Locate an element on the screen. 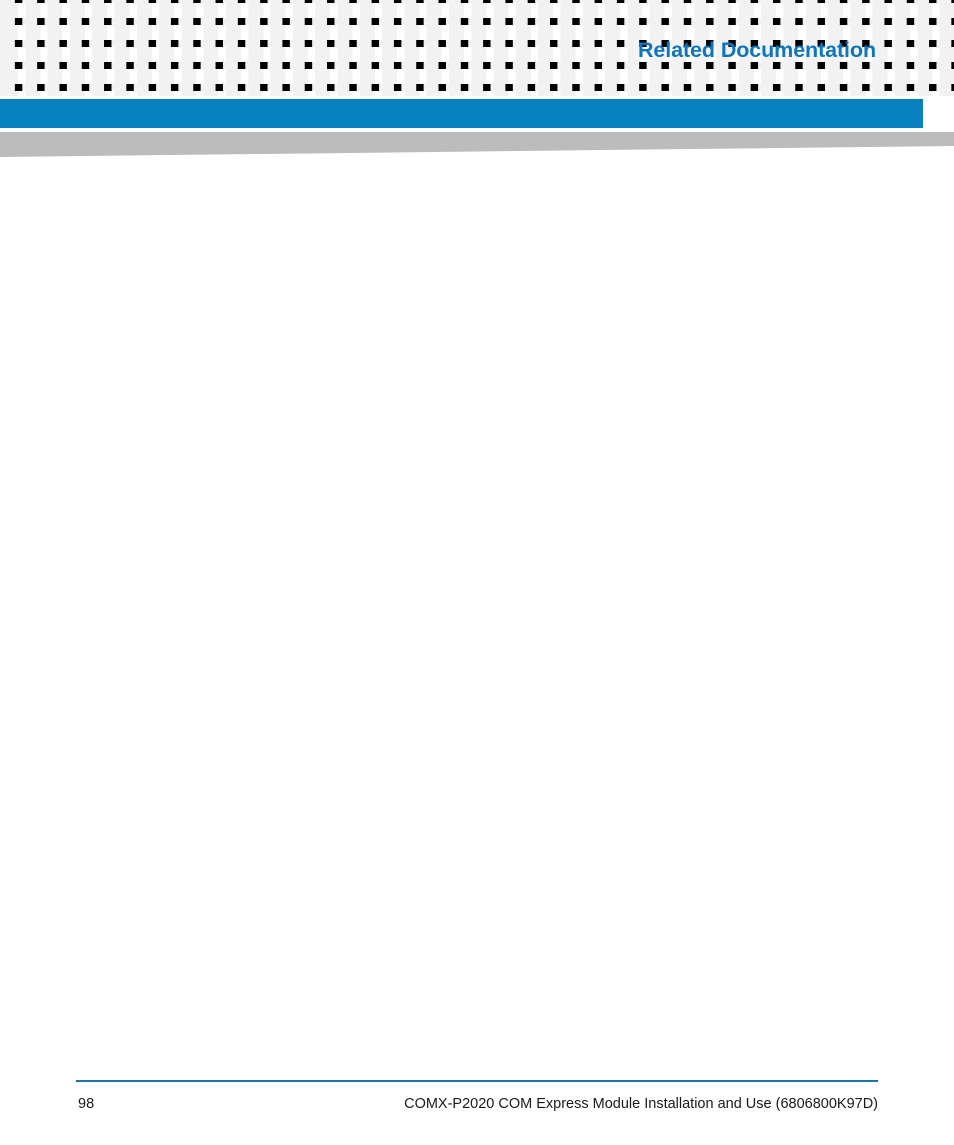 The width and height of the screenshot is (954, 1145). footer-rule is located at coordinates (477, 1081).